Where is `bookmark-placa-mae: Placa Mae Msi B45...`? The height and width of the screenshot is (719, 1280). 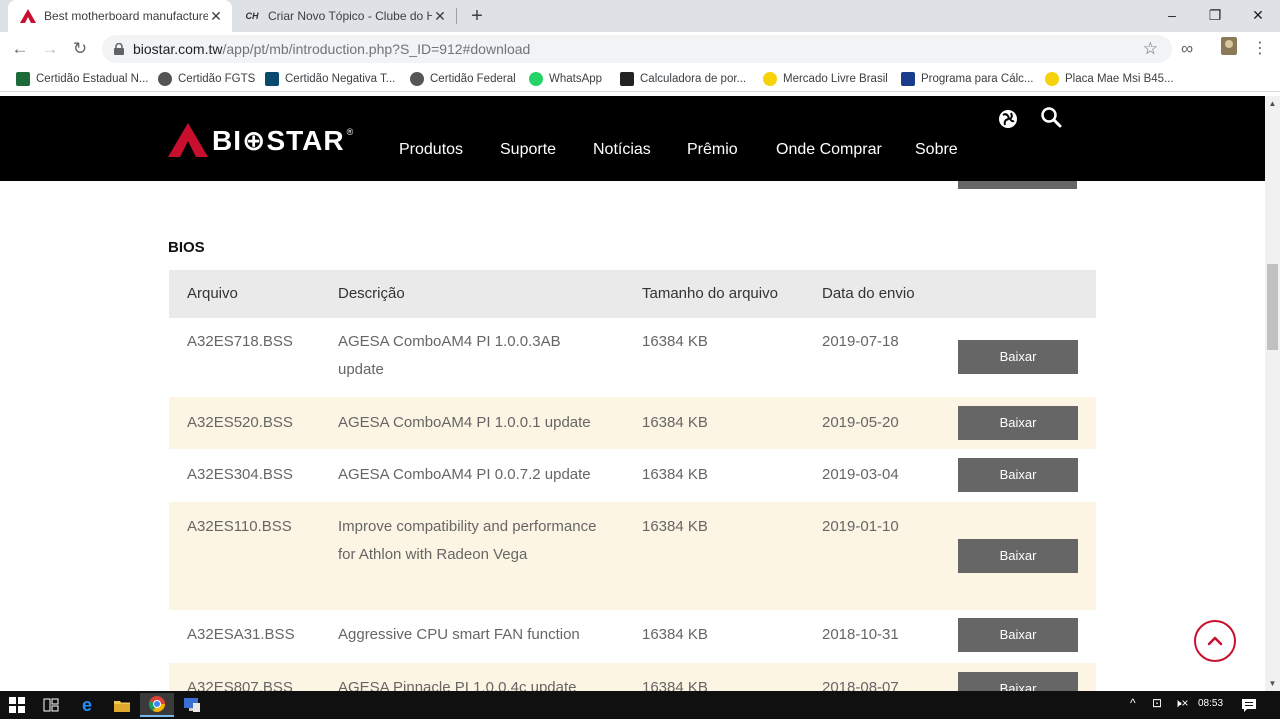 bookmark-placa-mae: Placa Mae Msi B45... is located at coordinates (1109, 79).